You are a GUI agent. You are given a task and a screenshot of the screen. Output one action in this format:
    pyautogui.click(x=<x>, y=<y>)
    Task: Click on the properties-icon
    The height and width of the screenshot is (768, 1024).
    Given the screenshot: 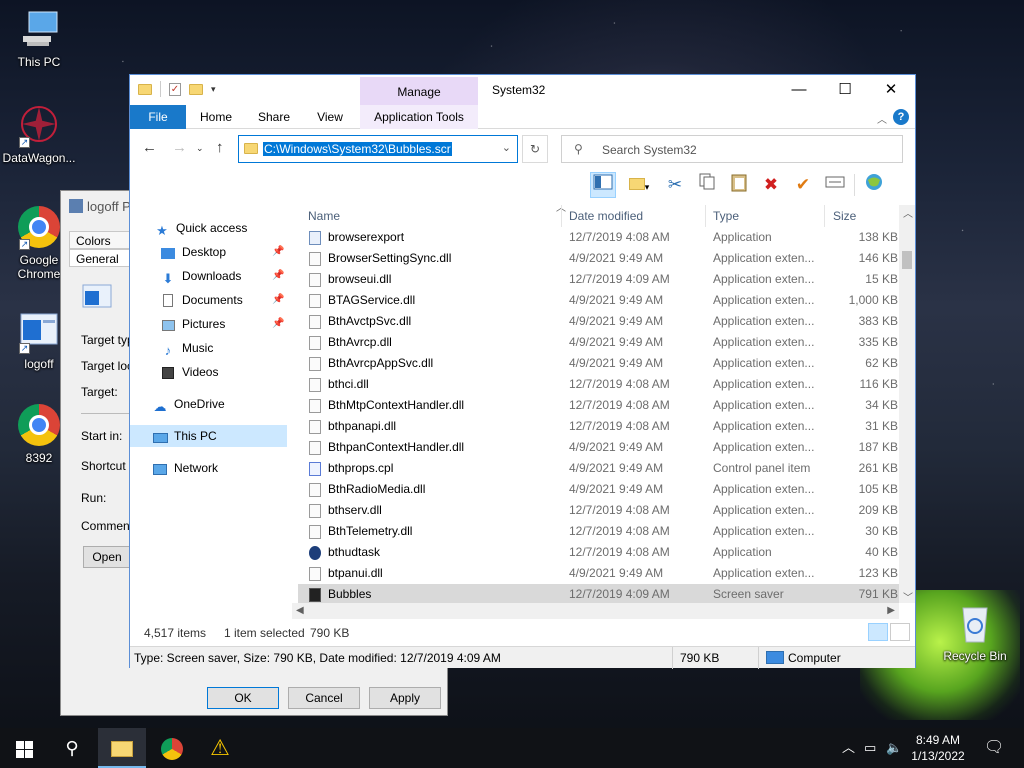 What is the action you would take?
    pyautogui.click(x=835, y=185)
    